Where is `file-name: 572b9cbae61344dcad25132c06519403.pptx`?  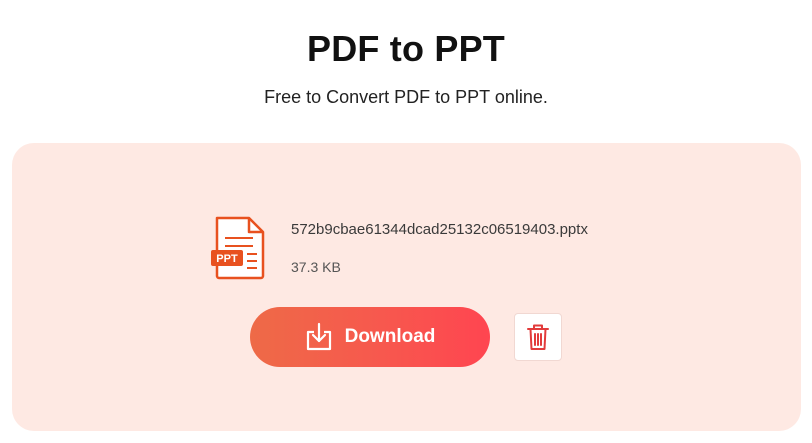
file-name: 572b9cbae61344dcad25132c06519403.pptx is located at coordinates (439, 229).